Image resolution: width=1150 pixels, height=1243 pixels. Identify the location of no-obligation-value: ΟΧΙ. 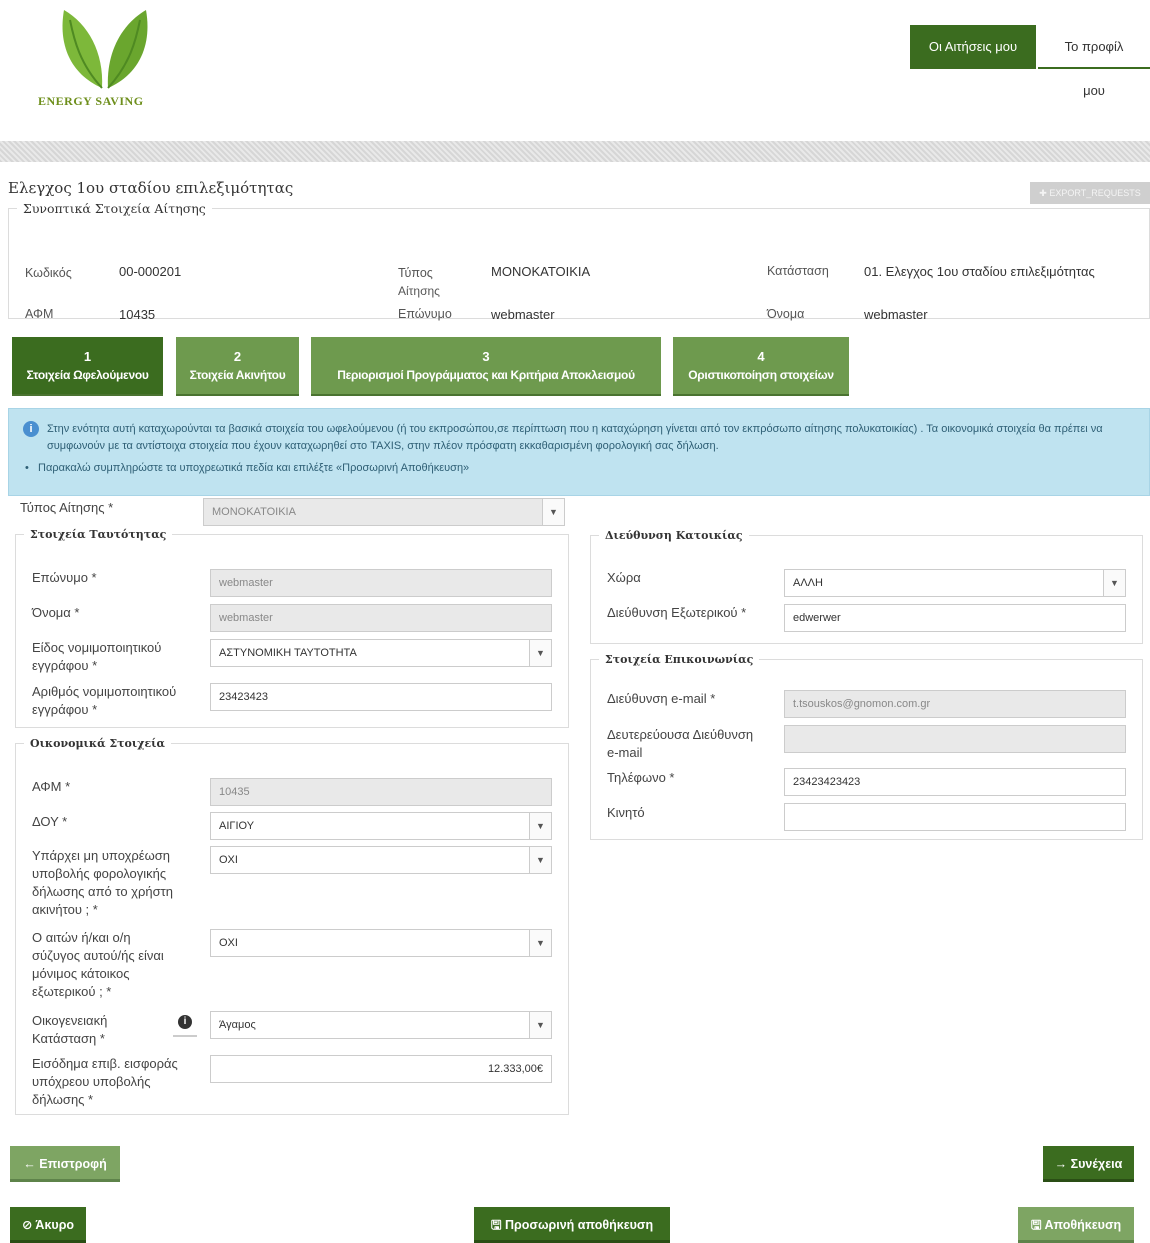
(228, 860).